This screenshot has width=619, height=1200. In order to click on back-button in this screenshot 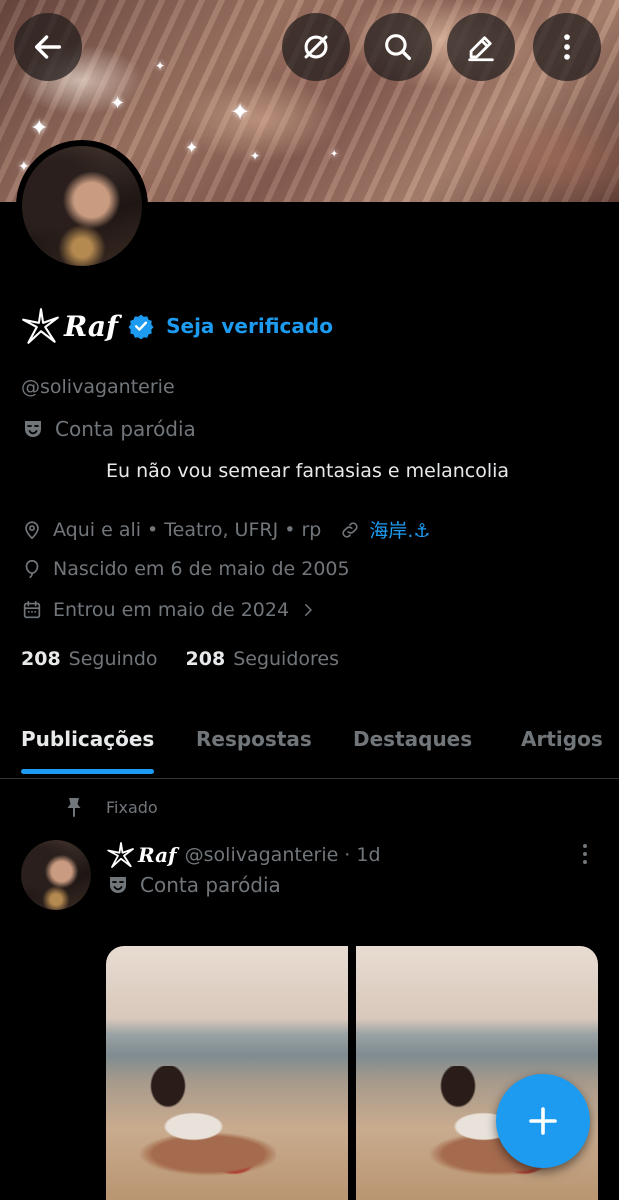, I will do `click(48, 47)`.